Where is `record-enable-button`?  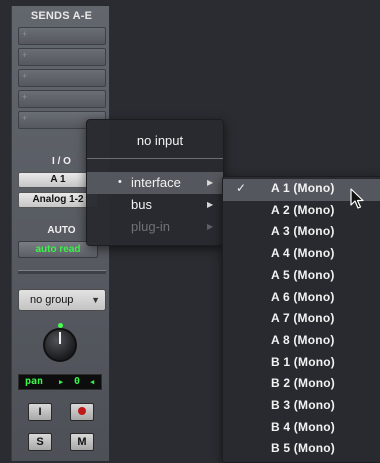
record-enable-button is located at coordinates (82, 412).